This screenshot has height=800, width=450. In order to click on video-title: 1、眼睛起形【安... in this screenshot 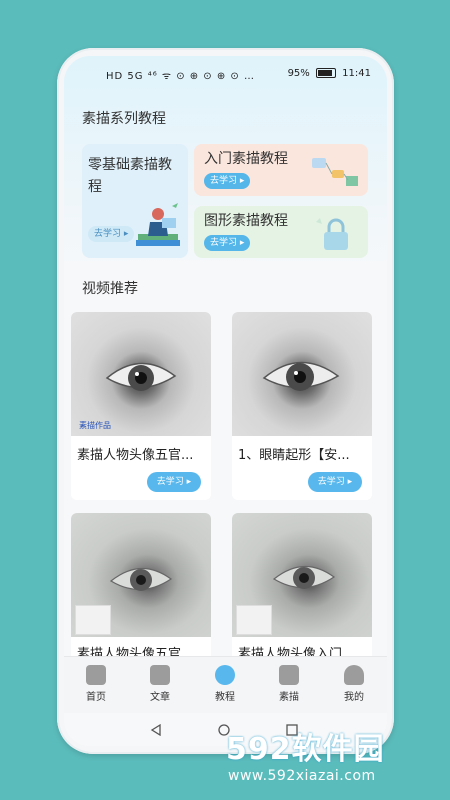, I will do `click(294, 455)`.